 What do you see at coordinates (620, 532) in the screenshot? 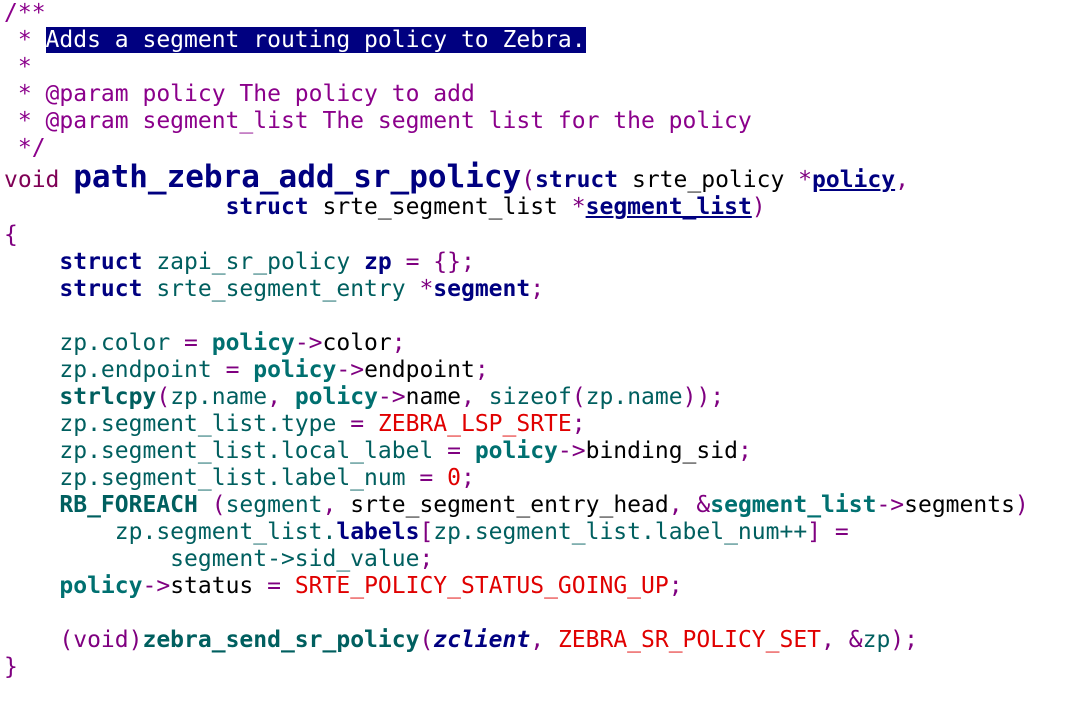
I see `code-token: zp.segment_list.label_num++` at bounding box center [620, 532].